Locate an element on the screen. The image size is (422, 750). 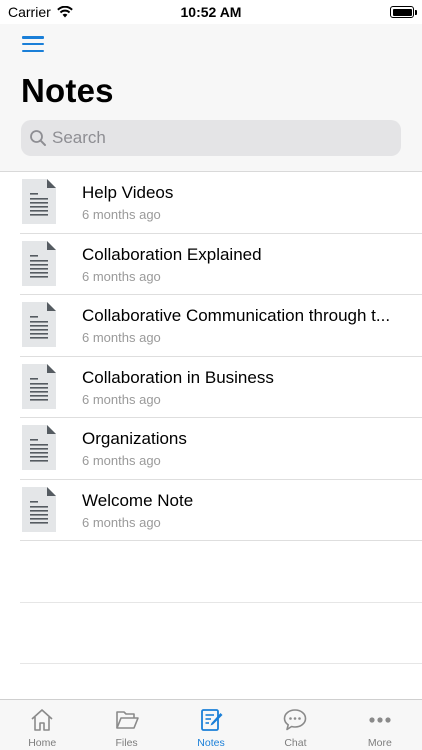
note-title: Organizations is located at coordinates (134, 438).